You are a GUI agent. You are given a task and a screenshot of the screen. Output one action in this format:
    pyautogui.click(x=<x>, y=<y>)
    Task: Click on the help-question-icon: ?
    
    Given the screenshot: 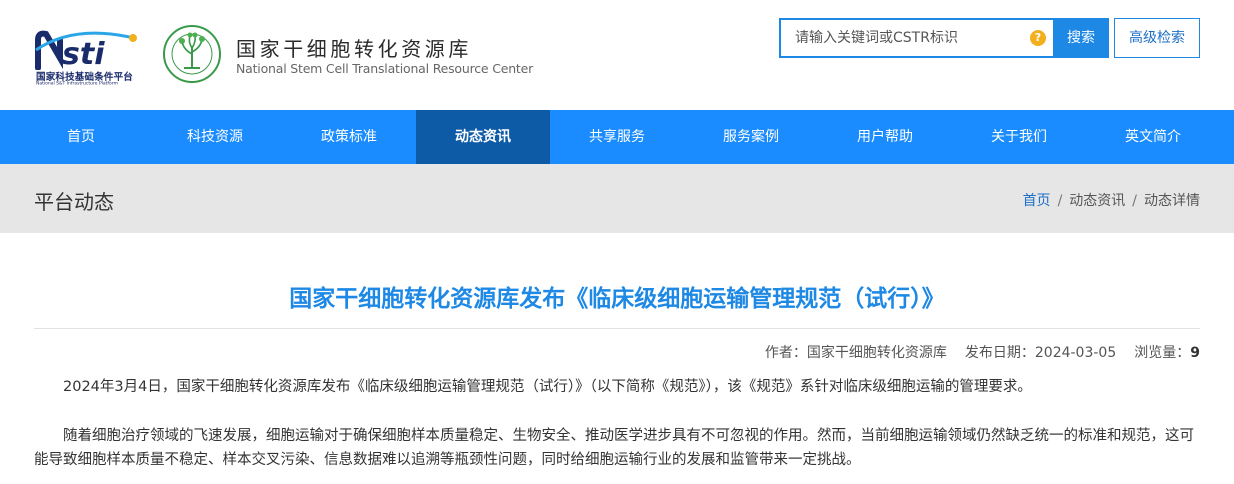 What is the action you would take?
    pyautogui.click(x=1038, y=38)
    